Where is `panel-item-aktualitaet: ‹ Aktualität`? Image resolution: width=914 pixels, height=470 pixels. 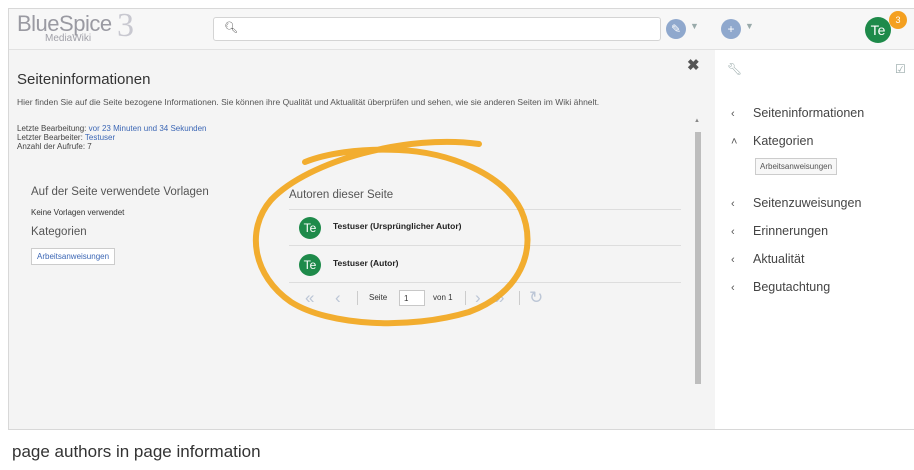
panel-item-aktualitaet: ‹ Aktualität is located at coordinates (767, 259).